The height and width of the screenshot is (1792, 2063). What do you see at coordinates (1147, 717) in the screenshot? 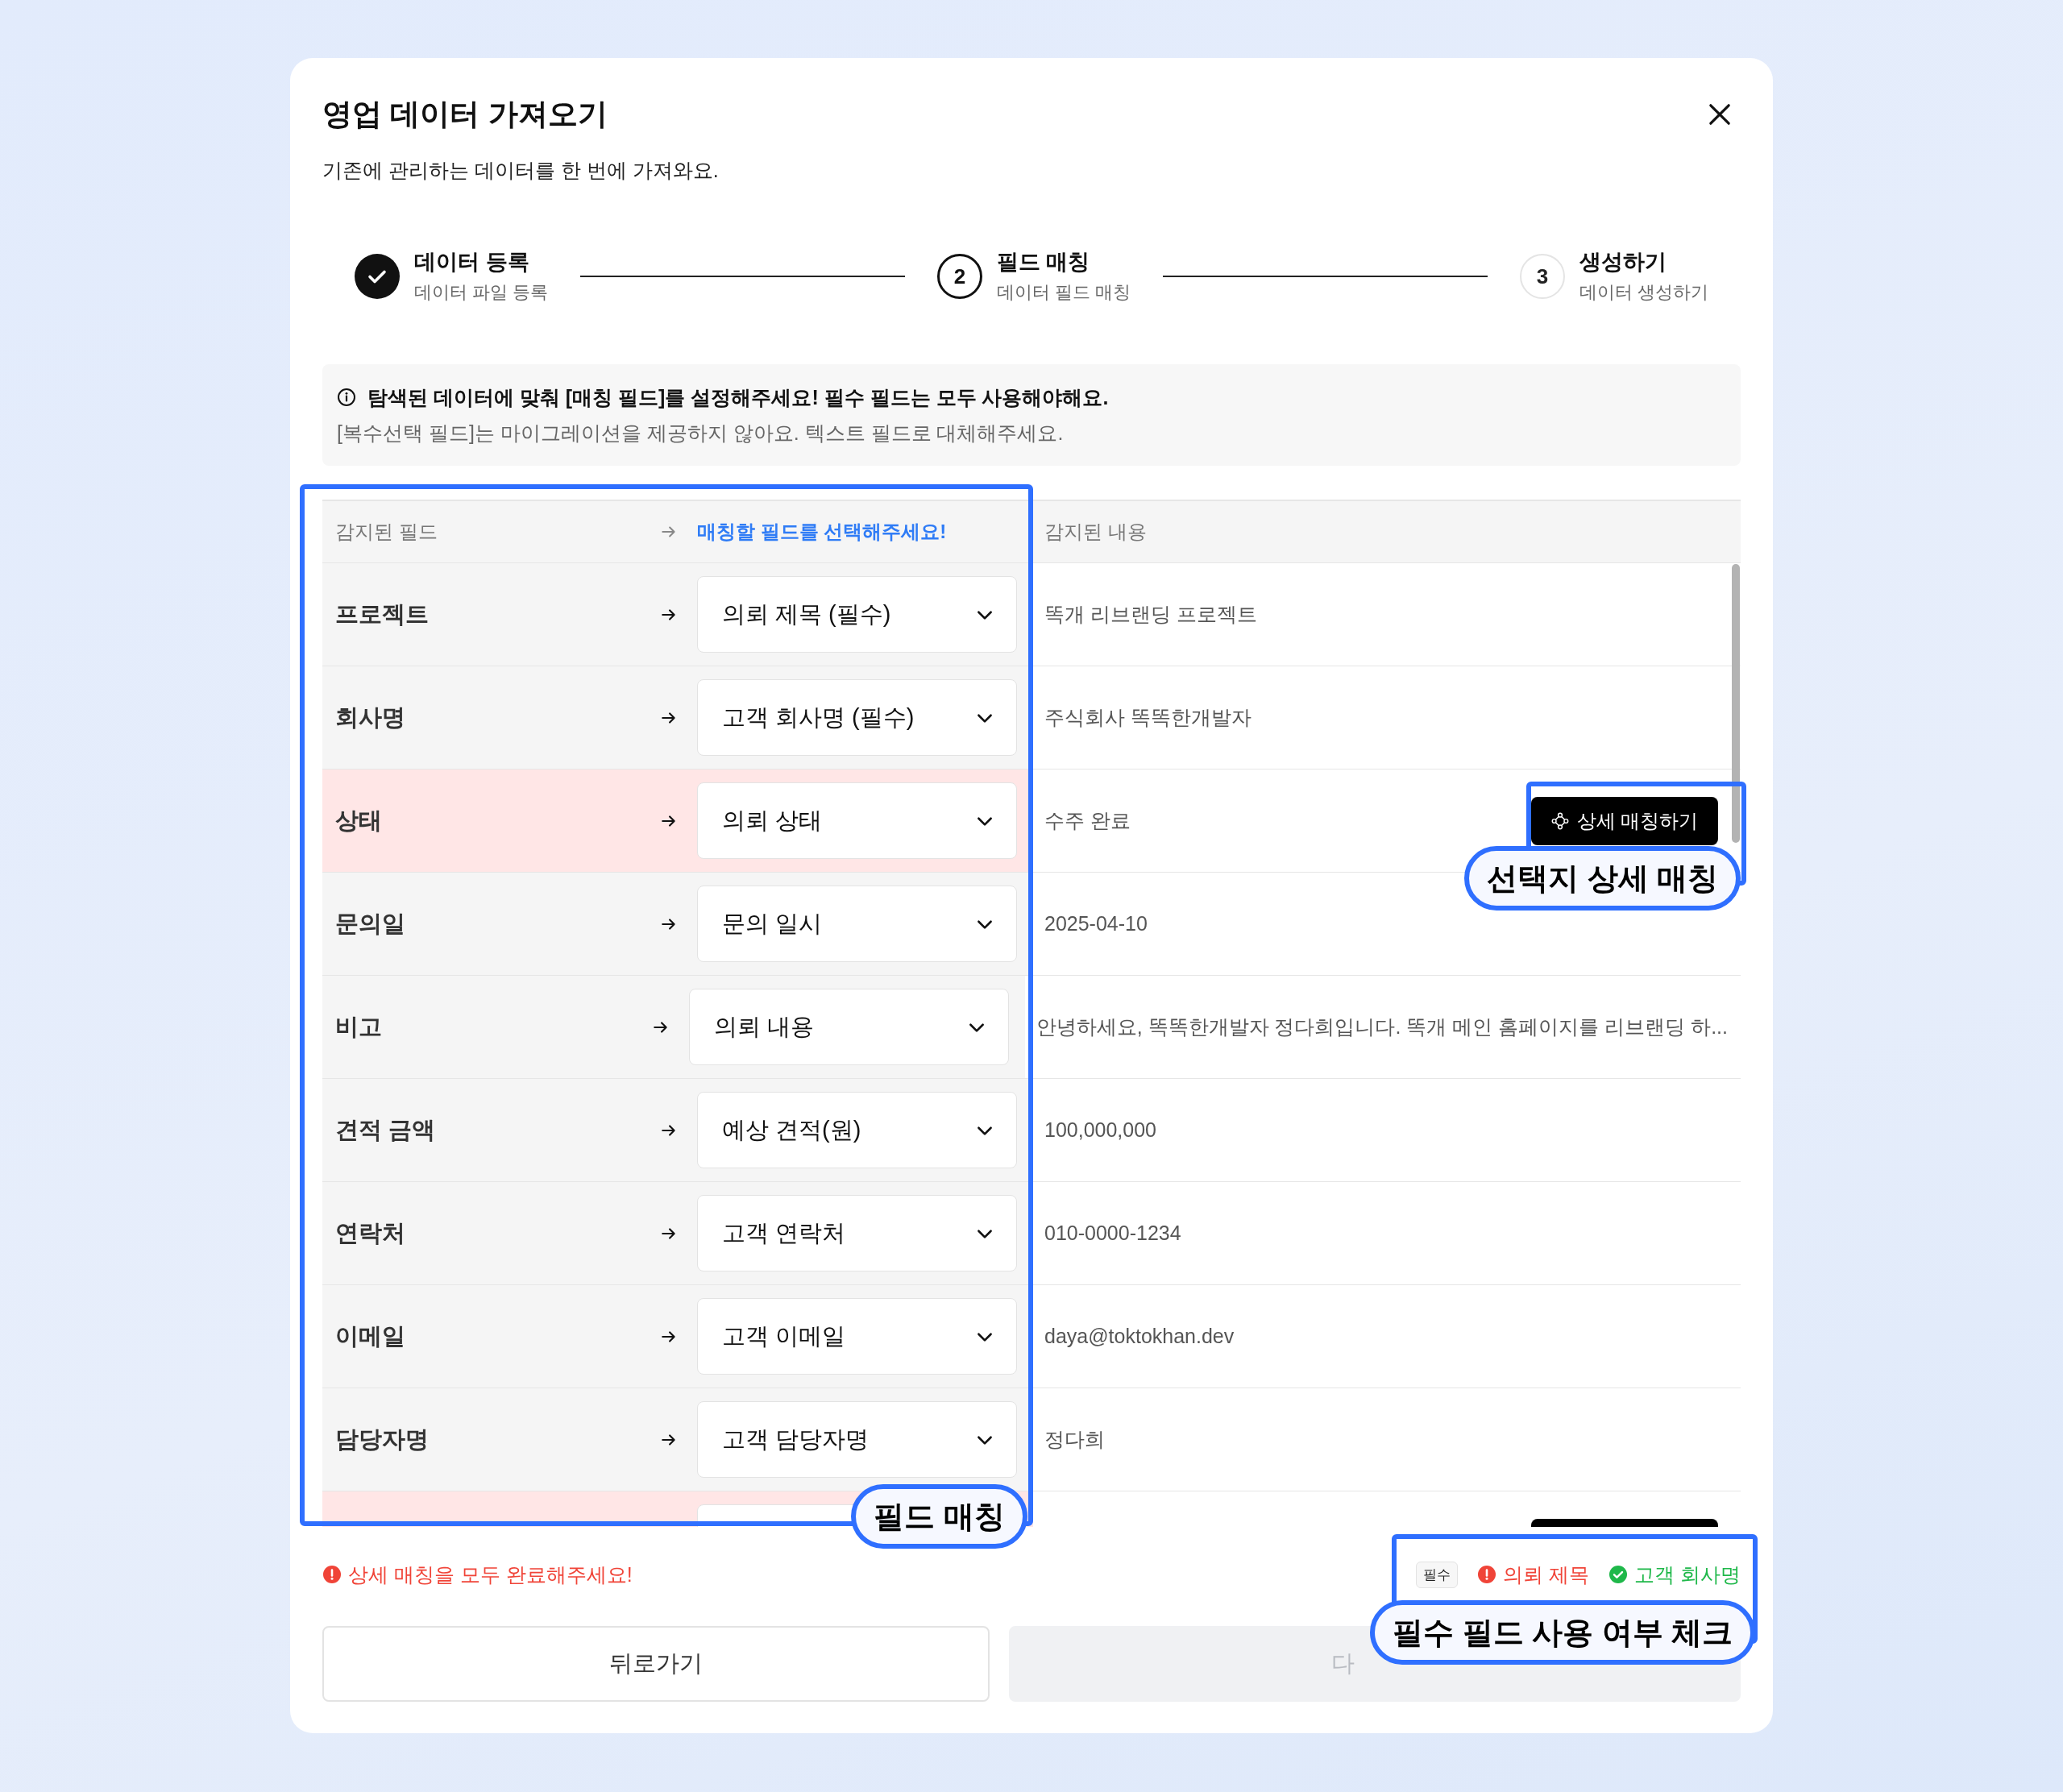
I see `detected-content: 주식회사 똑똑한개발자` at bounding box center [1147, 717].